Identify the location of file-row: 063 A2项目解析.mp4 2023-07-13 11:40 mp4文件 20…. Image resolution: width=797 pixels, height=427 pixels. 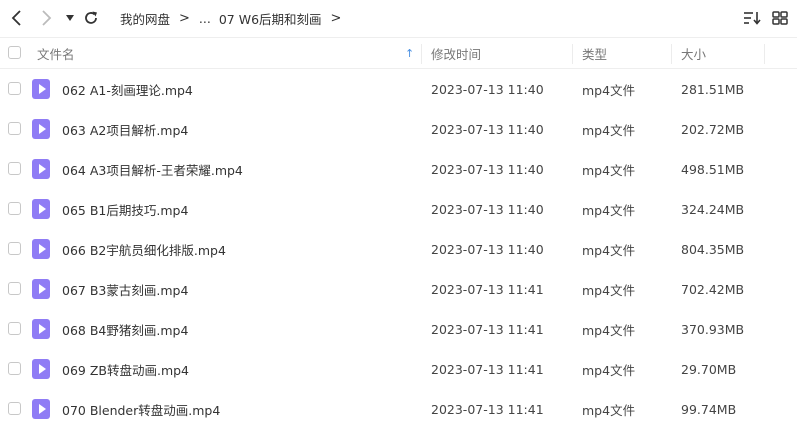
(398, 129).